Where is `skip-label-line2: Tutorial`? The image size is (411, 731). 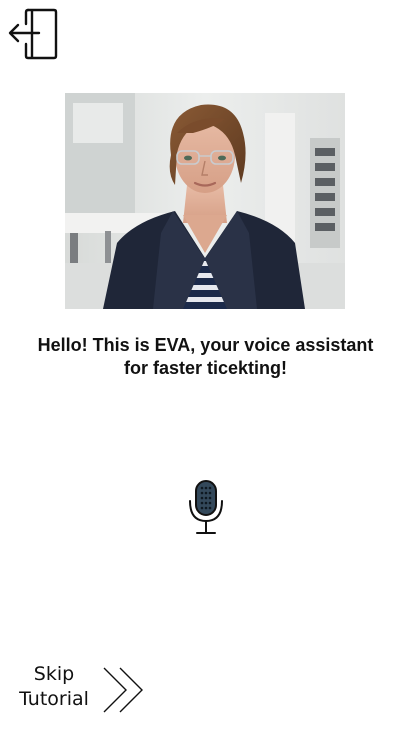 skip-label-line2: Tutorial is located at coordinates (54, 699).